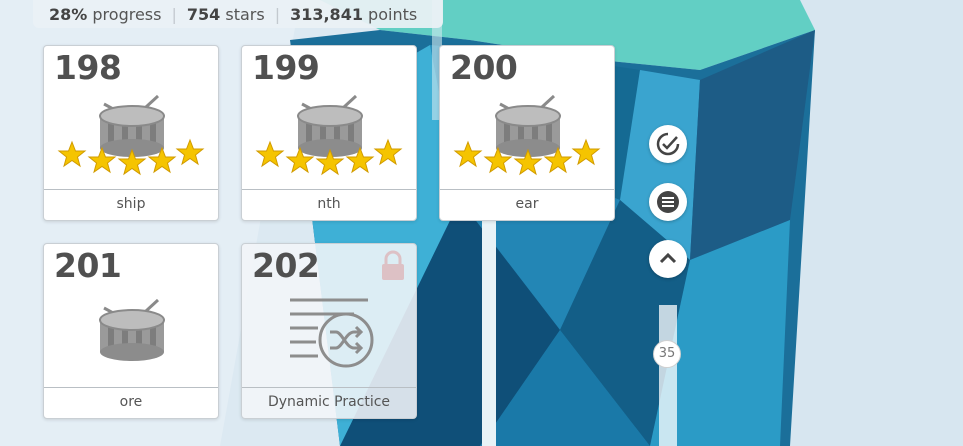  I want to click on review-button, so click(668, 144).